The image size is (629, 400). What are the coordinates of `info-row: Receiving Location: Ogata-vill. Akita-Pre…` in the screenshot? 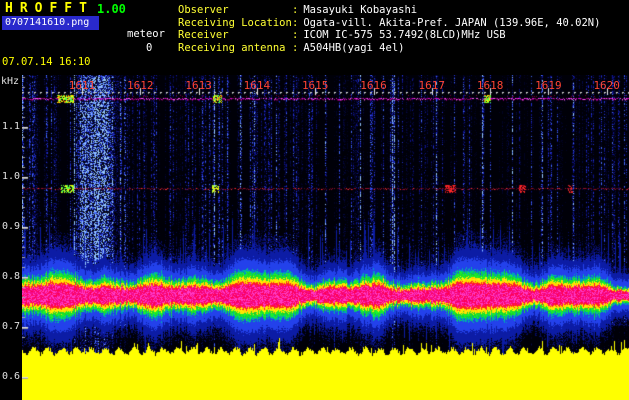 It's located at (389, 23).